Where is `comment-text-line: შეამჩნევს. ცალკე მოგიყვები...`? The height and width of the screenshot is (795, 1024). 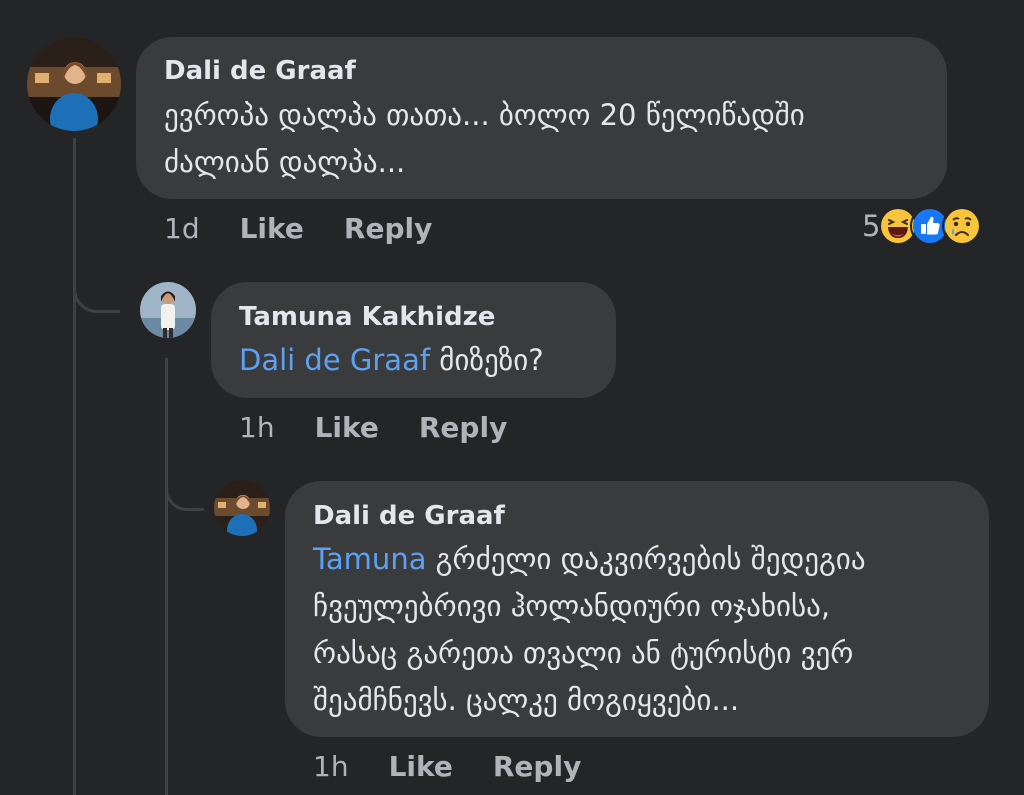 comment-text-line: შეამჩნევს. ცალკე მოგიყვები... is located at coordinates (526, 700).